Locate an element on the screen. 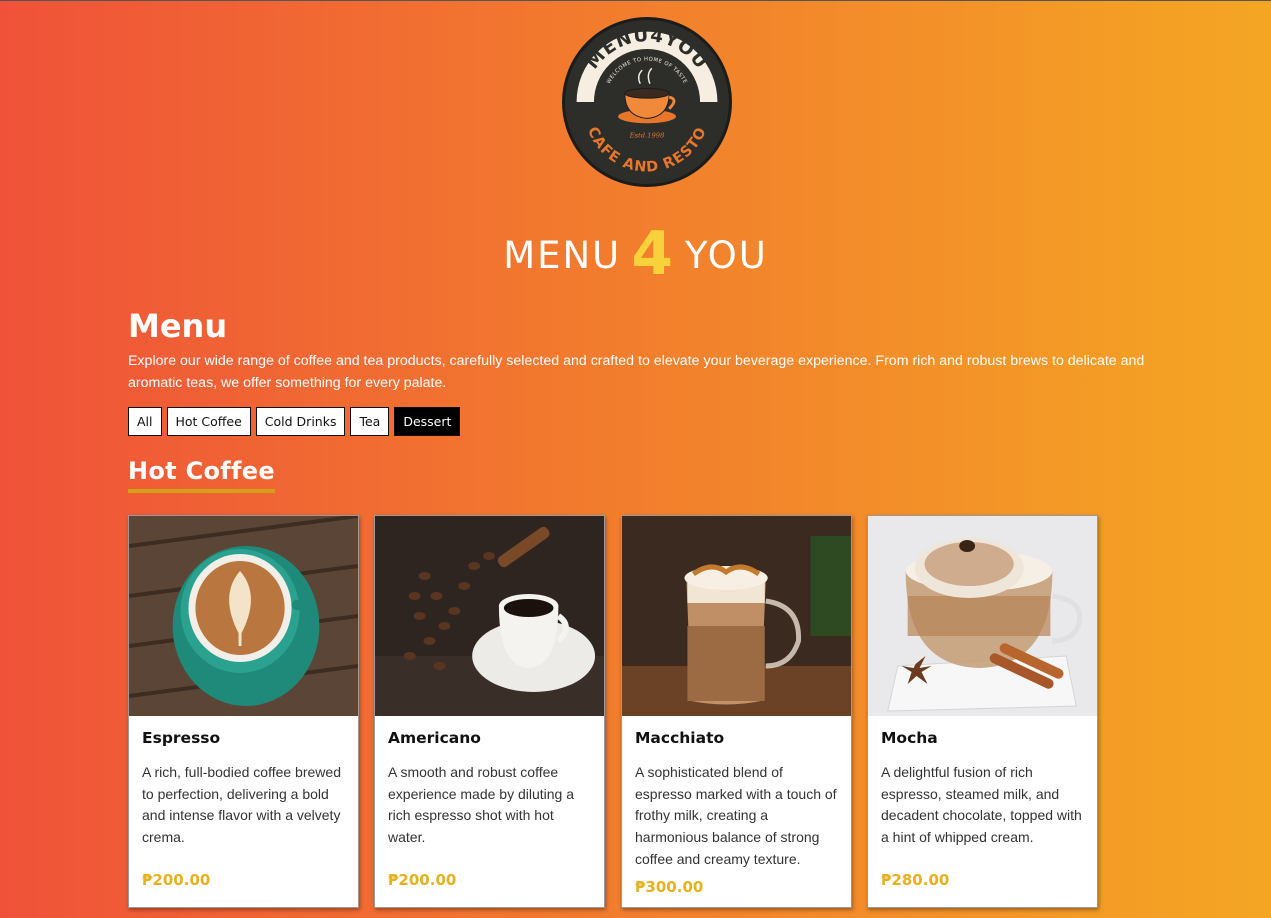 Image resolution: width=1271 pixels, height=918 pixels. svg-text: Estd.1998 is located at coordinates (647, 136).